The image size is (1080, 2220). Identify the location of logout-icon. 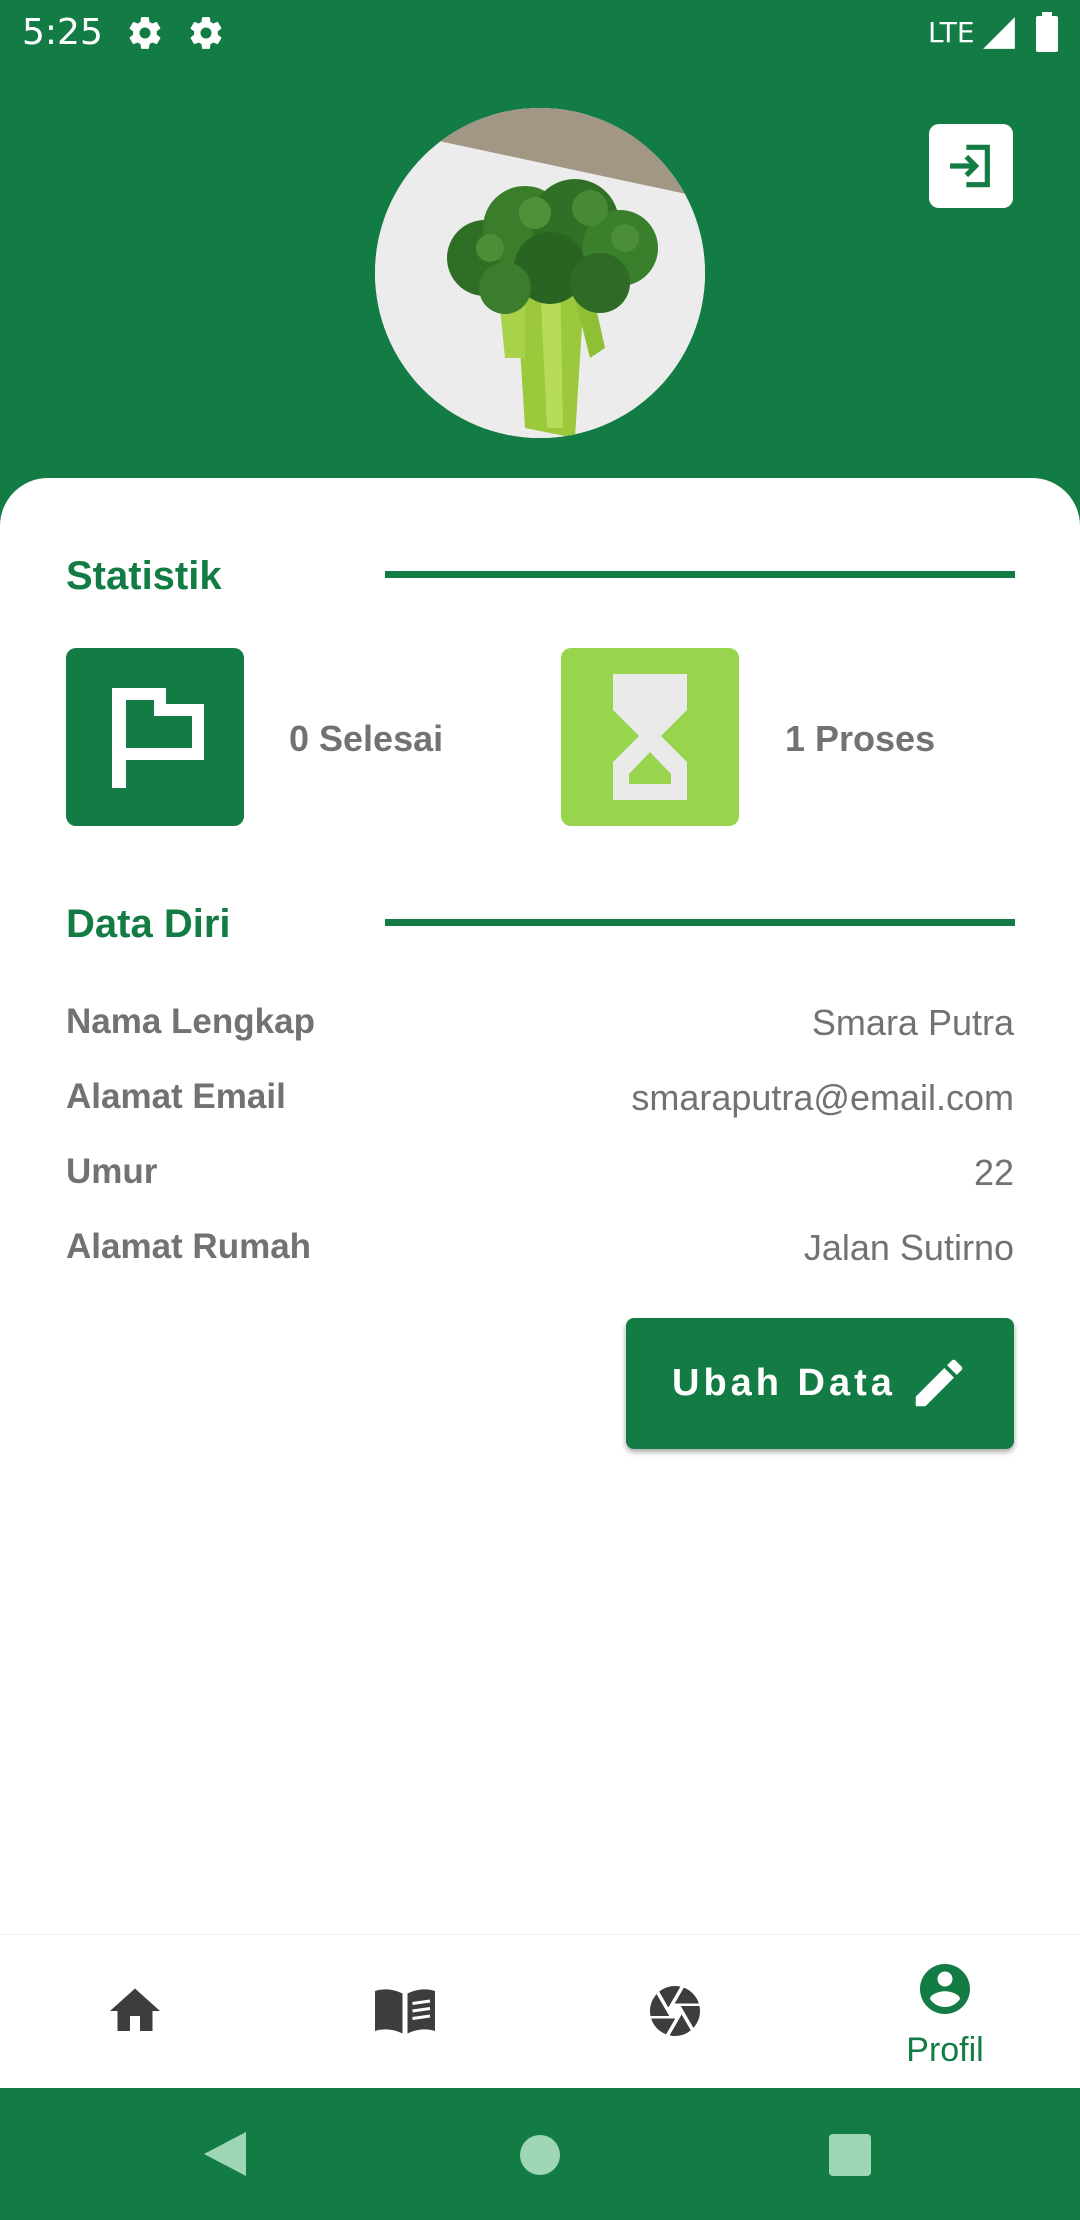
(970, 166).